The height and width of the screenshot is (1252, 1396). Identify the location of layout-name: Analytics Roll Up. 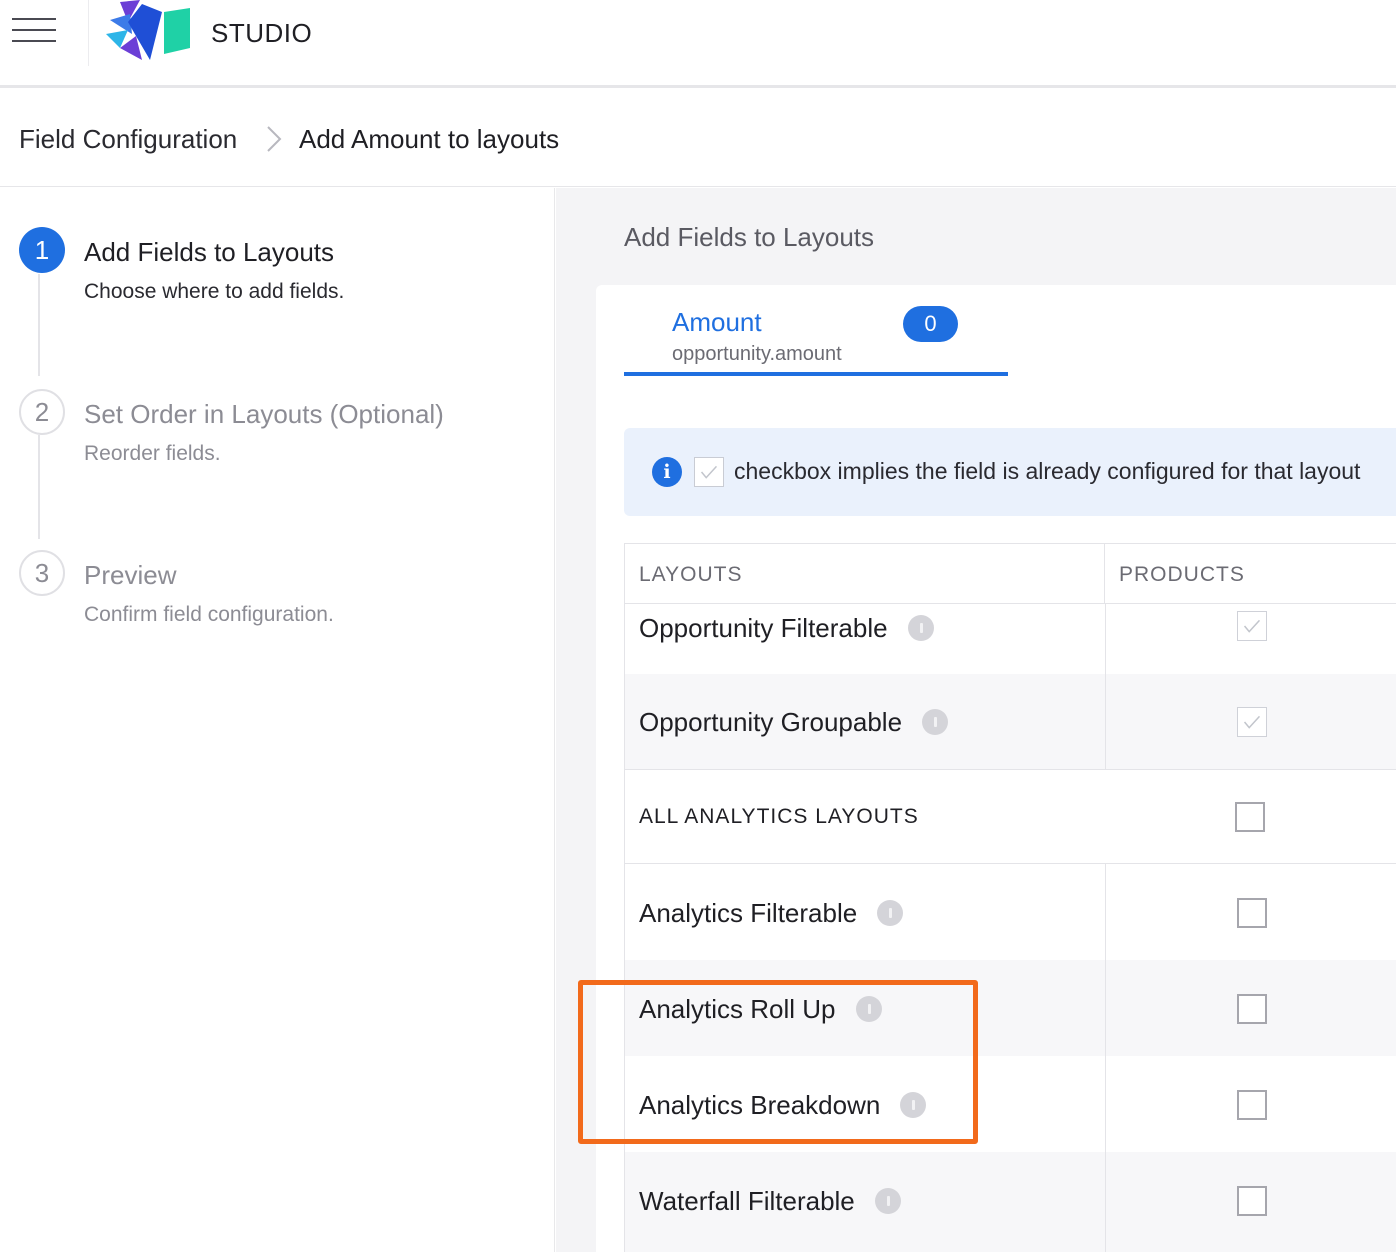
(737, 1008).